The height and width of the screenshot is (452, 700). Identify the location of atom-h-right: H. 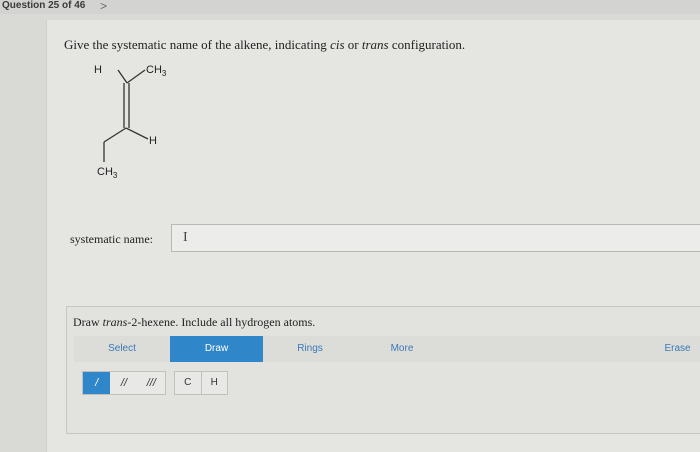
(153, 141).